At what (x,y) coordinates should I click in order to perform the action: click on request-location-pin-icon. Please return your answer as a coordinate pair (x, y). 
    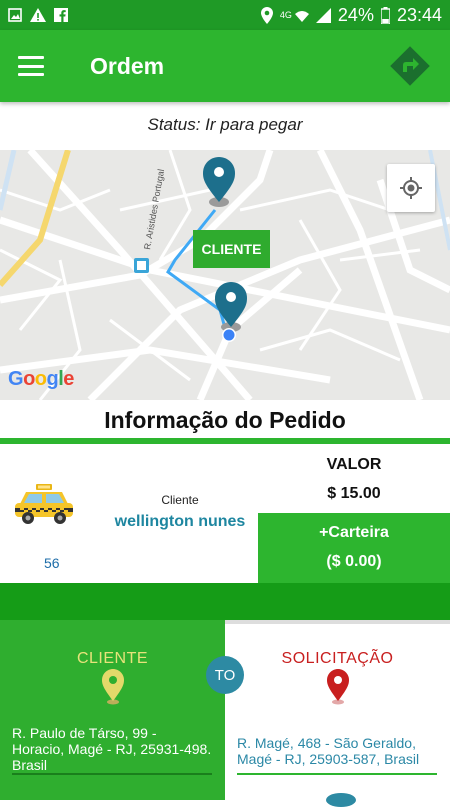
    Looking at the image, I should click on (338, 687).